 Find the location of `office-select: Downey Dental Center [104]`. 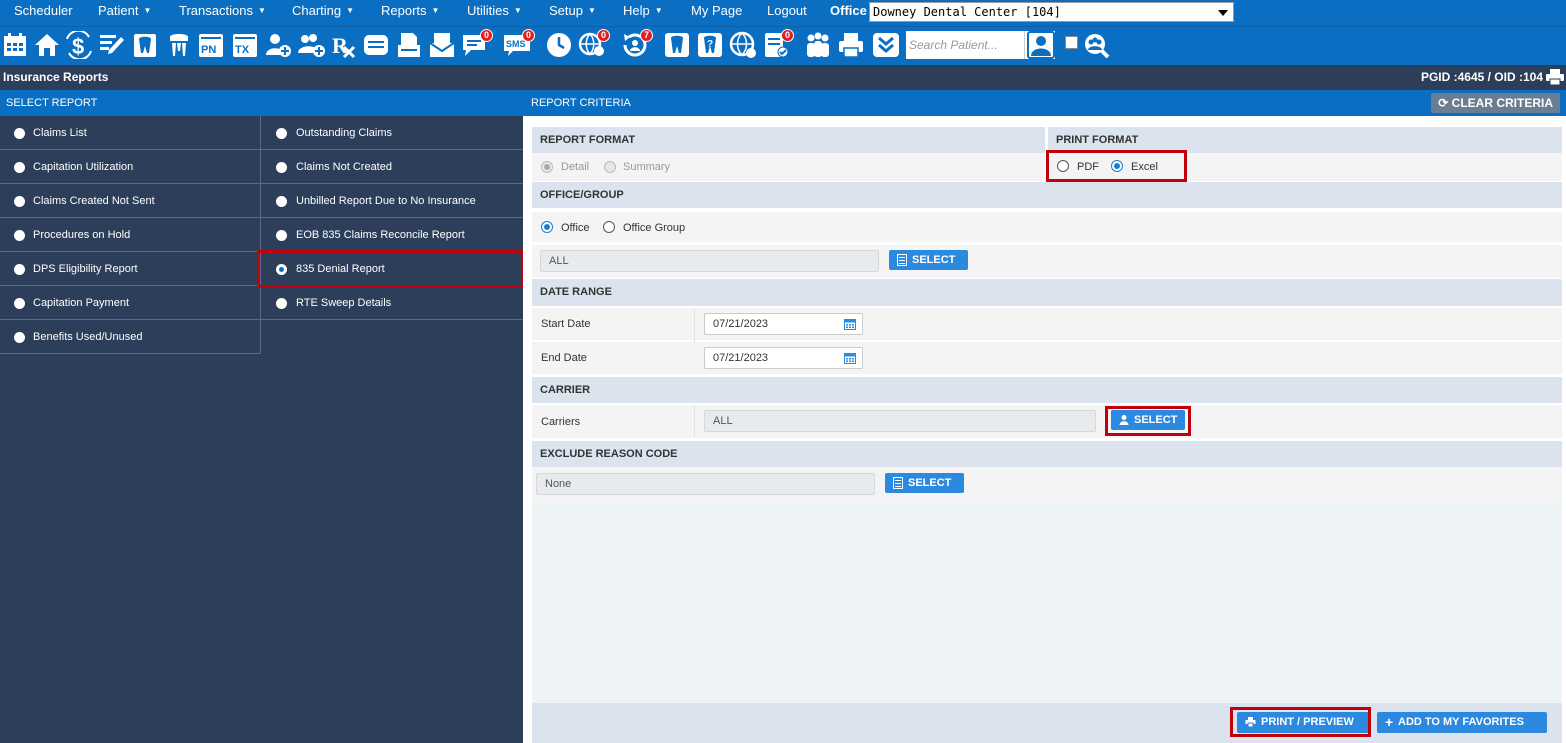

office-select: Downey Dental Center [104] is located at coordinates (1051, 12).